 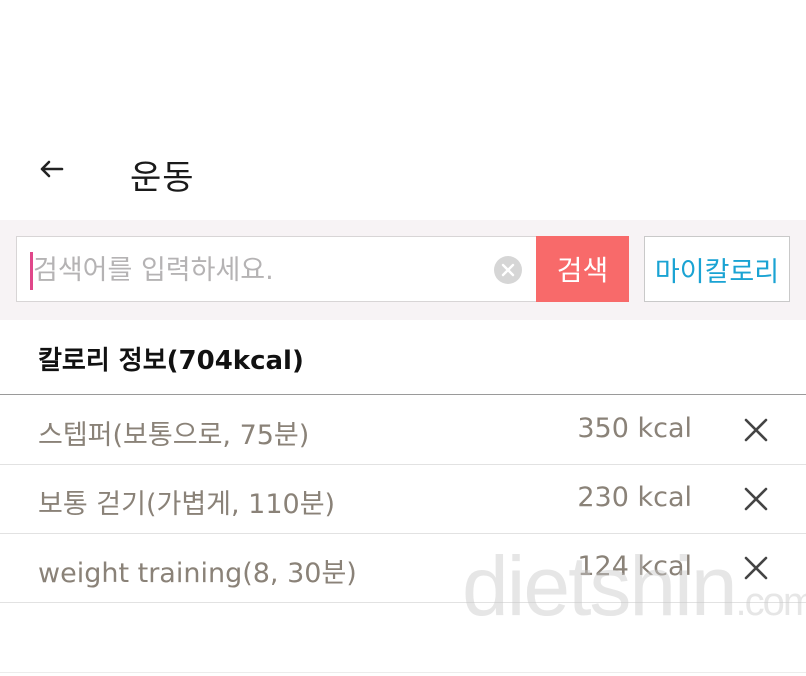 I want to click on arrow-left-icon, so click(x=52, y=169).